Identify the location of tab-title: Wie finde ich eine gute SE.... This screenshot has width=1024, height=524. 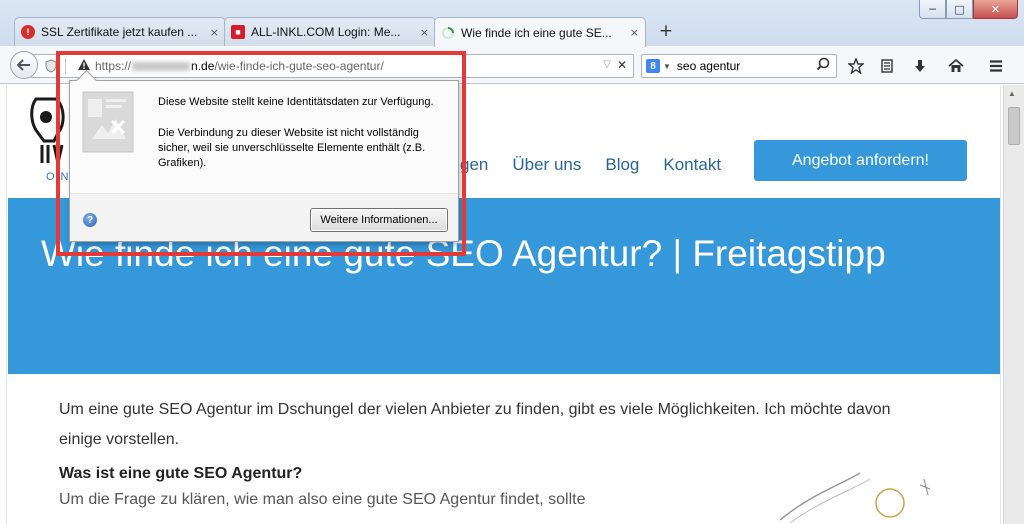
(536, 32).